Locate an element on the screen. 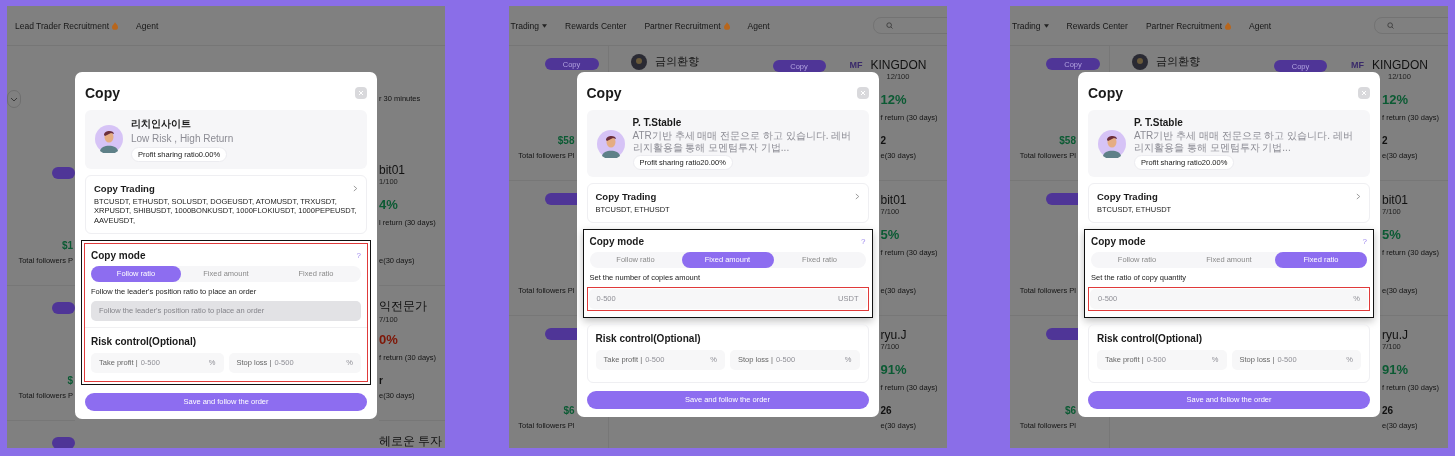  return-percent: 4% is located at coordinates (388, 204).